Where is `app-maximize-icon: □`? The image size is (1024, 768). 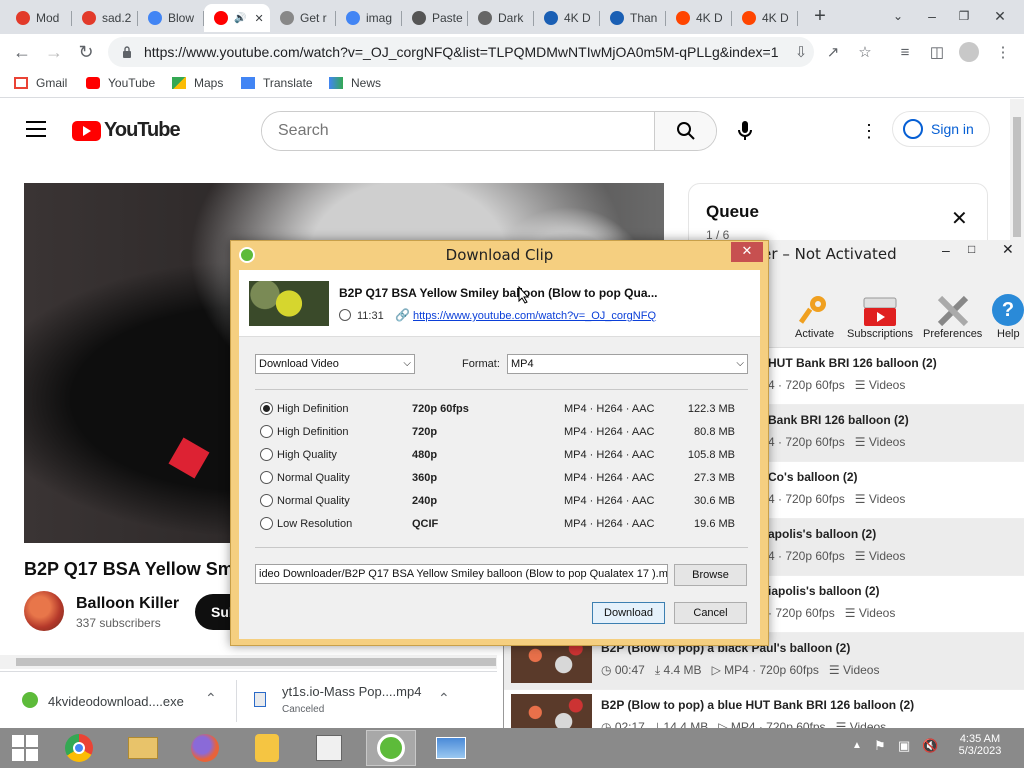
app-maximize-icon: □ is located at coordinates (971, 249).